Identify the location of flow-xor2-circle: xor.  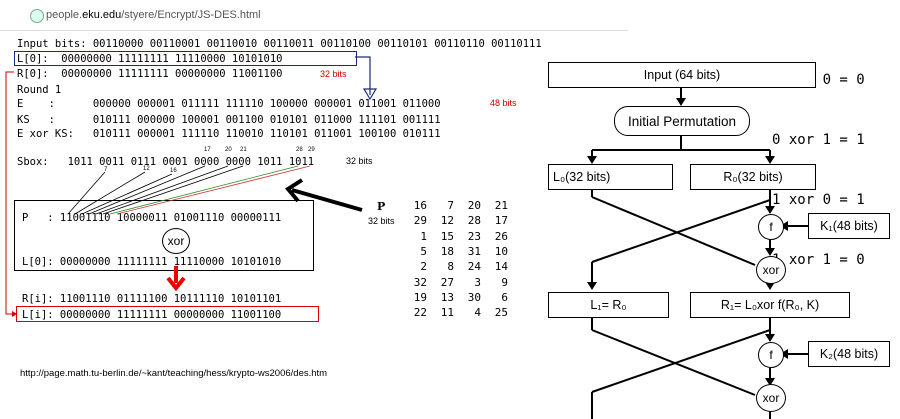
(771, 398).